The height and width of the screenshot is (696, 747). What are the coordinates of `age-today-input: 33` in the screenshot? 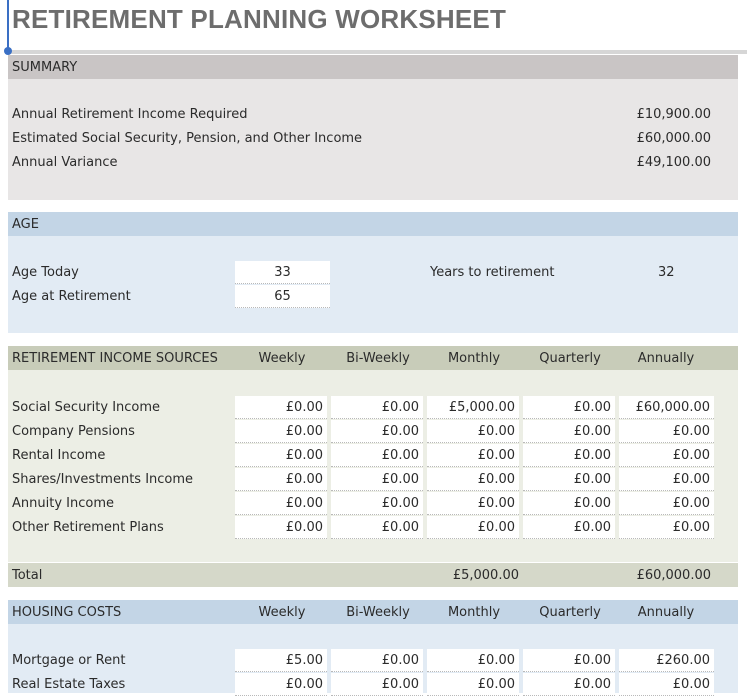 It's located at (282, 272).